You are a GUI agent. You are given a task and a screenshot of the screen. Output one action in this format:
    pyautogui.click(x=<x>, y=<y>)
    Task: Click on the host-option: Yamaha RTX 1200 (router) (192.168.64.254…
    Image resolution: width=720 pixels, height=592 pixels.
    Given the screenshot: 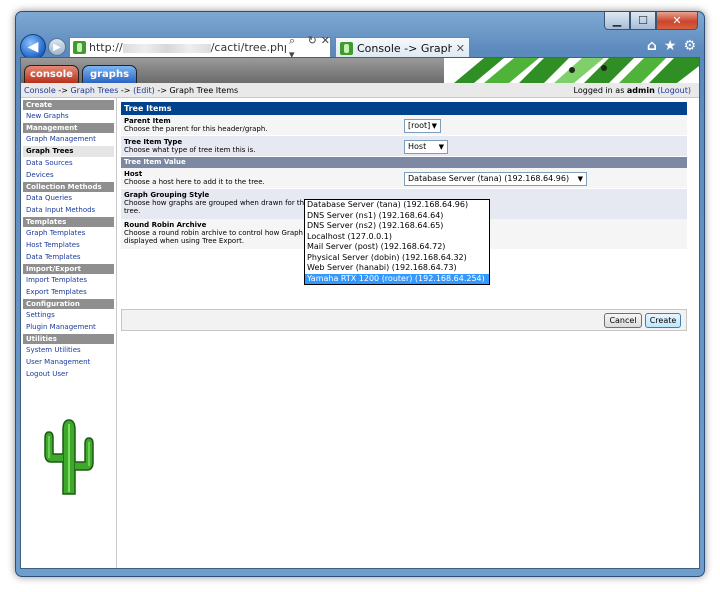 What is the action you would take?
    pyautogui.click(x=397, y=278)
    